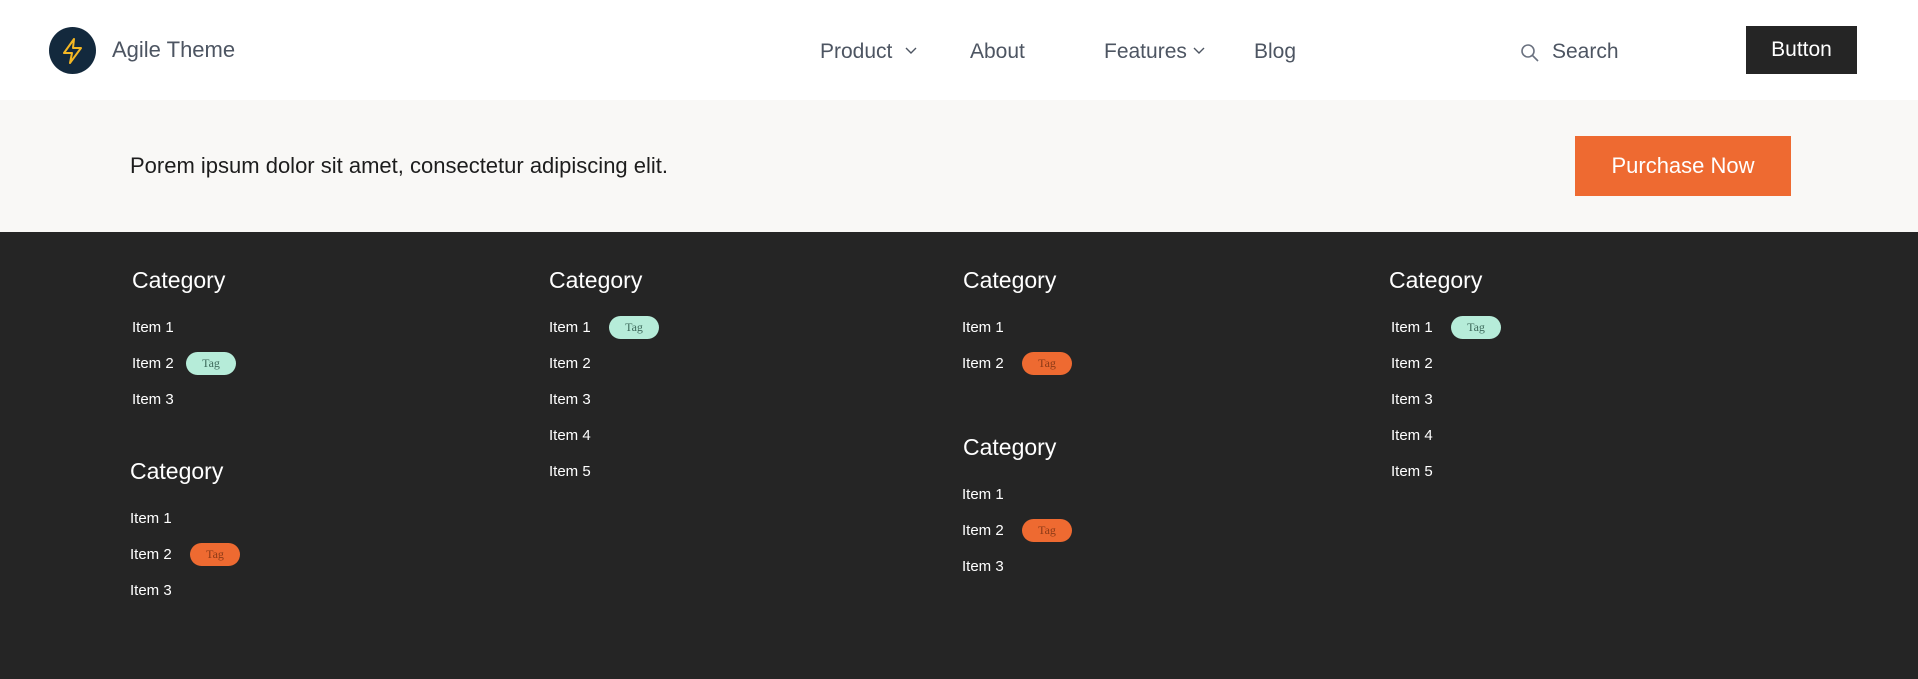  Describe the element at coordinates (997, 52) in the screenshot. I see `nav-about: About` at that location.